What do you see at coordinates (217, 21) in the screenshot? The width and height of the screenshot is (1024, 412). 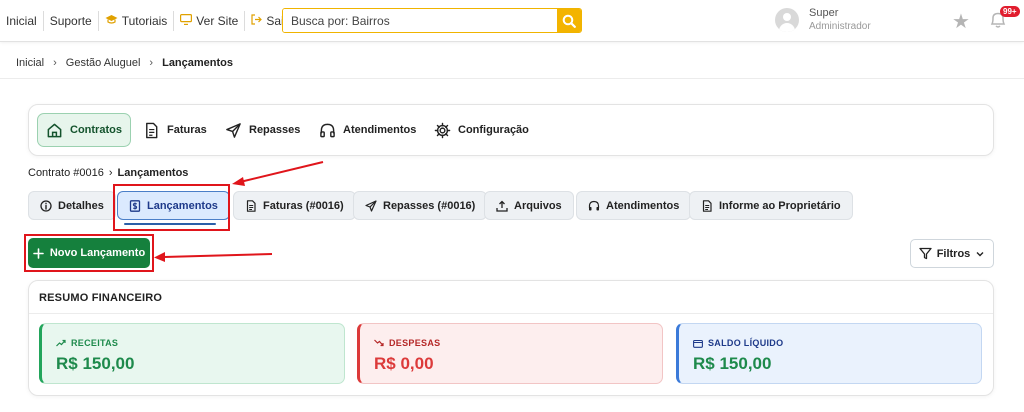 I see `nav-label: Ver Site` at bounding box center [217, 21].